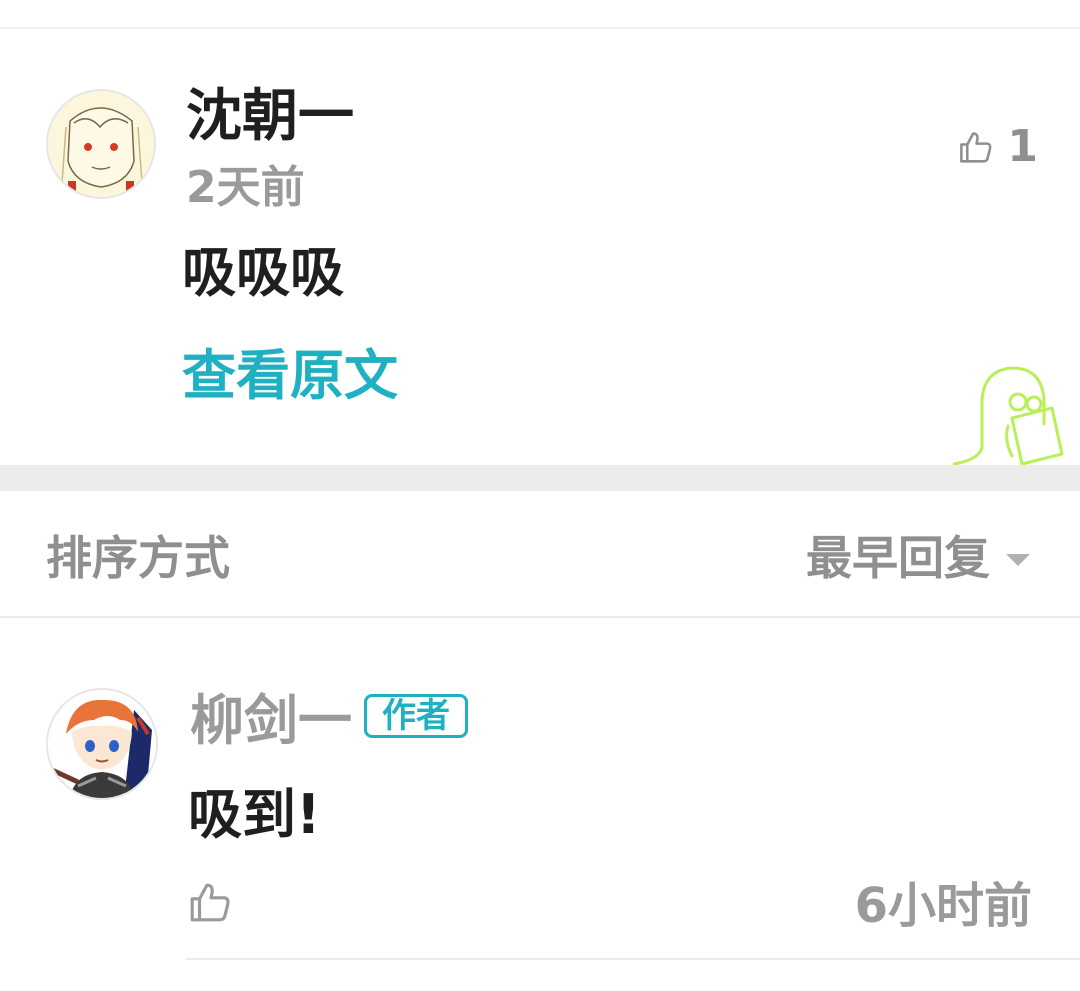  I want to click on mascot-illustration, so click(1010, 414).